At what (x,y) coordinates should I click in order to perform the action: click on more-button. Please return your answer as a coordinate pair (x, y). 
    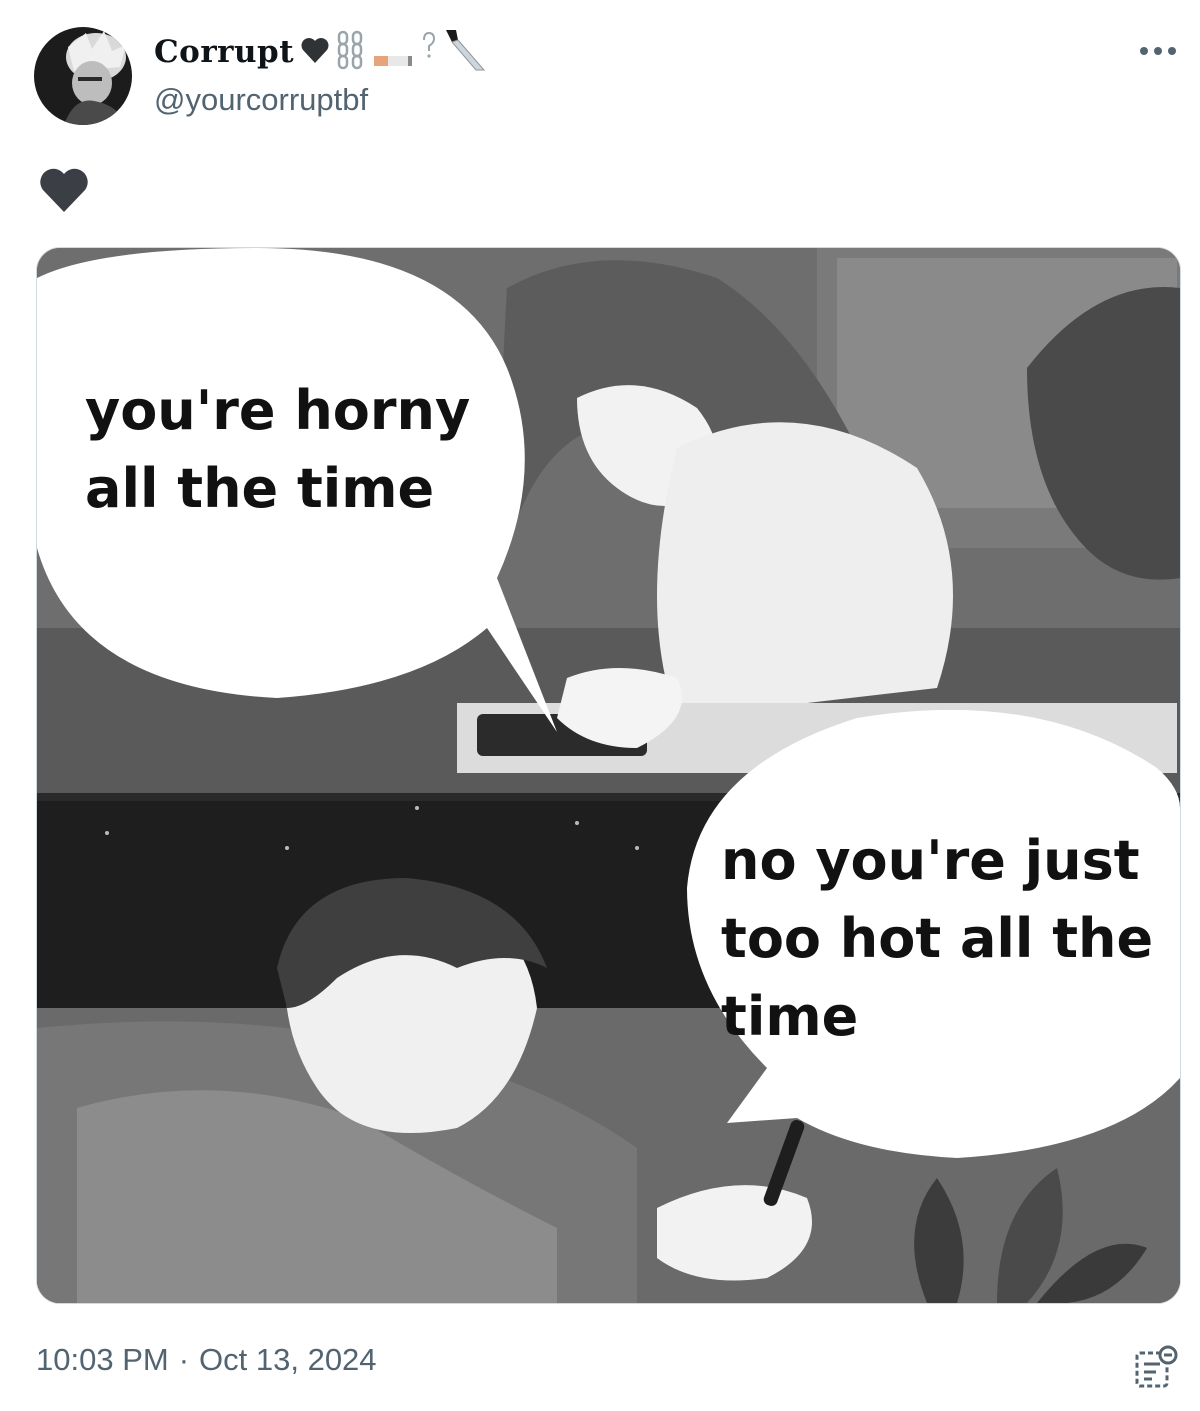
    Looking at the image, I should click on (1158, 51).